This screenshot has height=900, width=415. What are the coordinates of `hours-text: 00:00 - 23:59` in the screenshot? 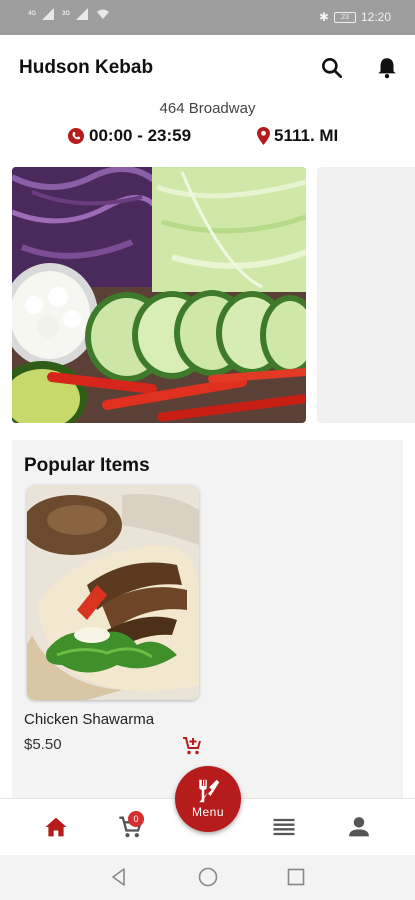 It's located at (140, 135).